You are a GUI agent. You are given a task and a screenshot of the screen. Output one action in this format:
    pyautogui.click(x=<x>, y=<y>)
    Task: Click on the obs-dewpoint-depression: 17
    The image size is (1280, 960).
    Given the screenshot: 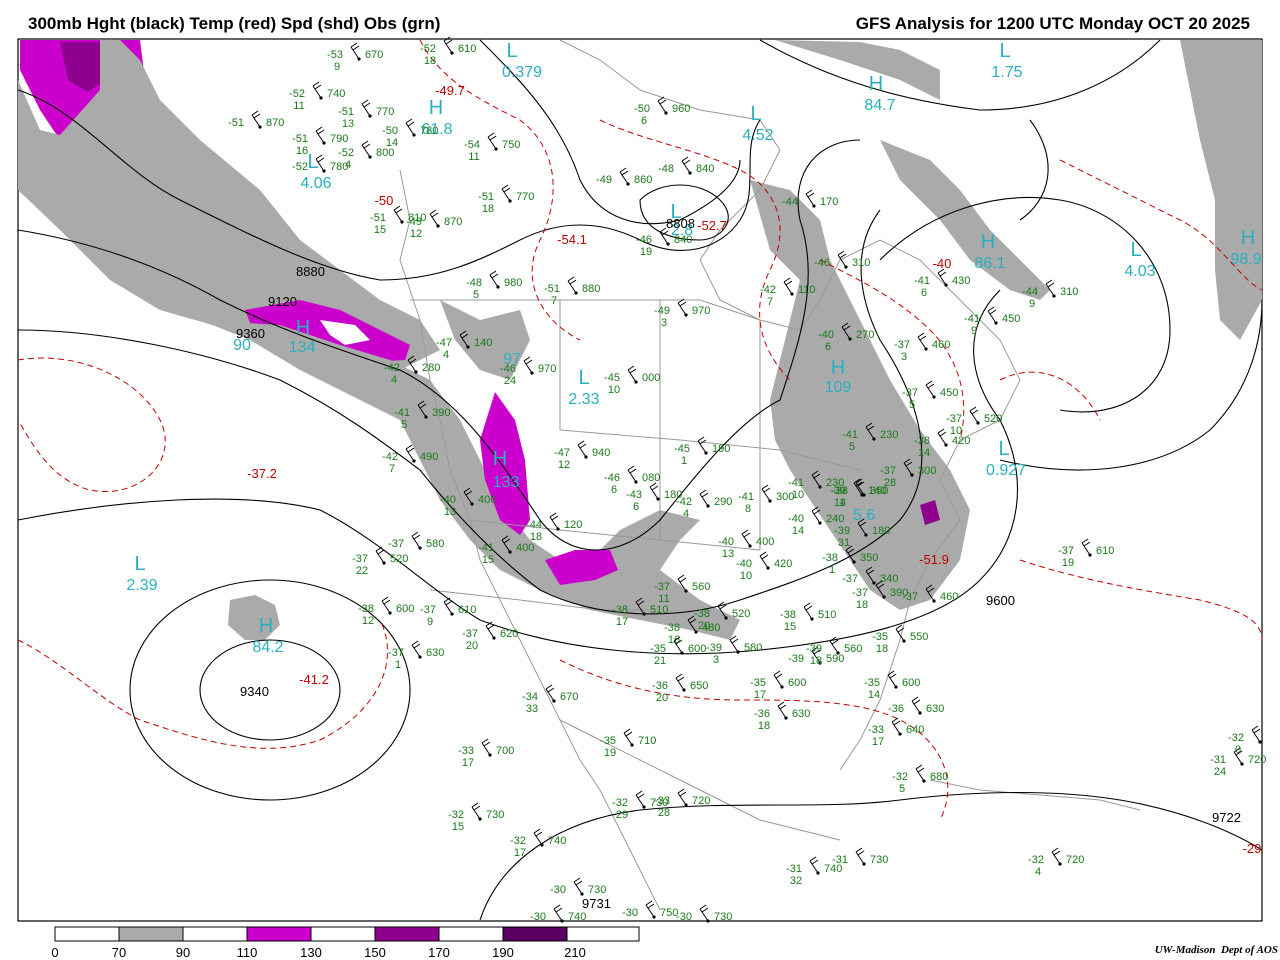 What is the action you would take?
    pyautogui.click(x=622, y=622)
    